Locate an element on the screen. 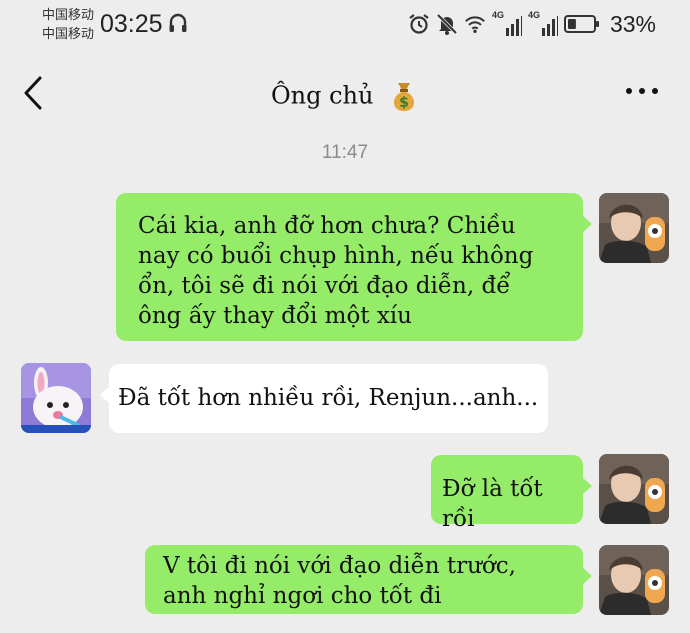 This screenshot has width=690, height=633. money-bag-icon: $ is located at coordinates (404, 97).